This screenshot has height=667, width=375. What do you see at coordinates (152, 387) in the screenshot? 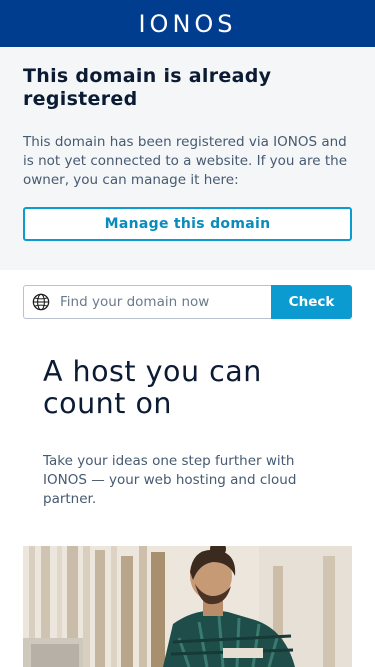
I see `hero-title: A host you can count on` at bounding box center [152, 387].